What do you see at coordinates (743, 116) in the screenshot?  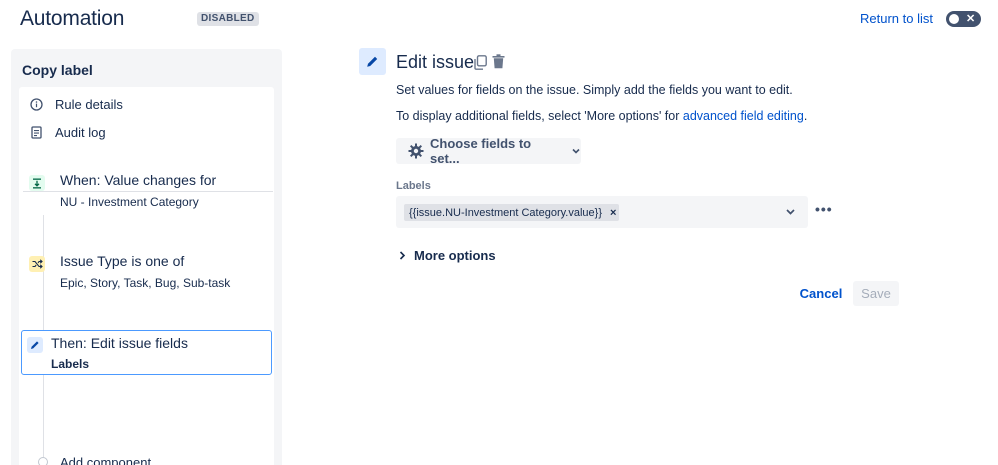 I see `advanced-field-editing-link: advanced field editing` at bounding box center [743, 116].